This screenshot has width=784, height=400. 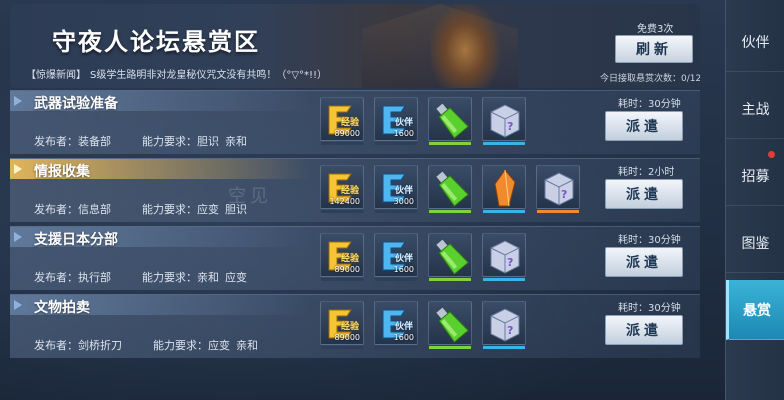 I want to click on task-meta: 发布者：信息部 能力要求：应变 胆识, so click(x=140, y=209).